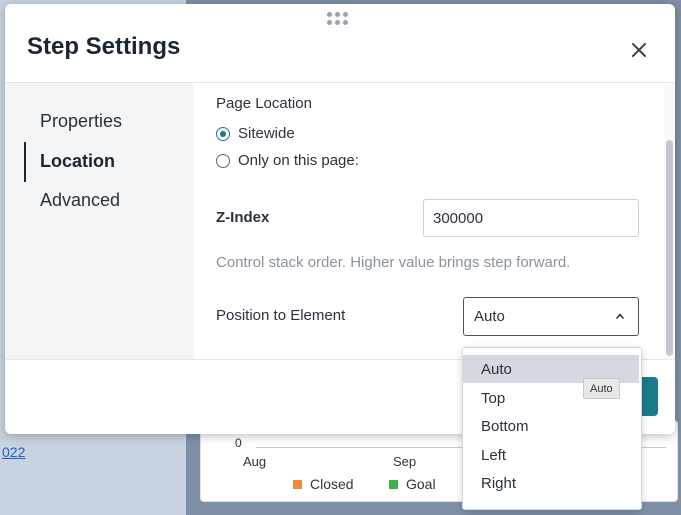 The height and width of the screenshot is (515, 681). What do you see at coordinates (99, 221) in the screenshot?
I see `settings-nav: Properties Location Advanced` at bounding box center [99, 221].